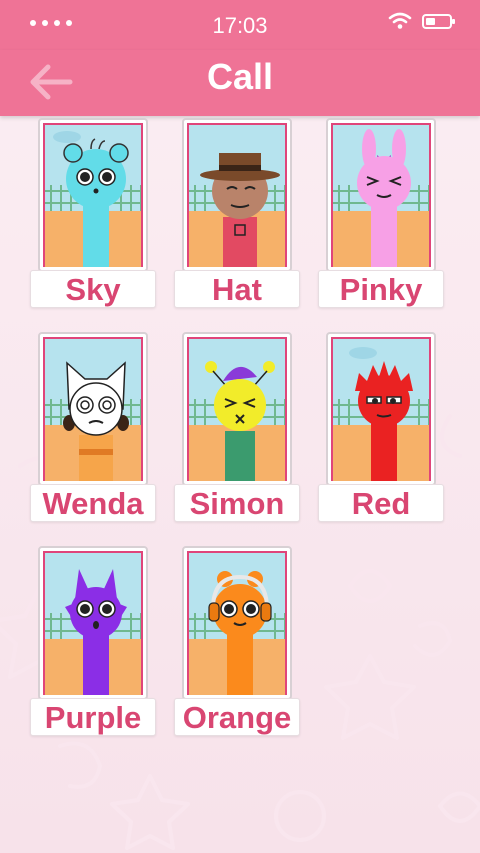  Describe the element at coordinates (93, 196) in the screenshot. I see `sky-character-image` at that location.